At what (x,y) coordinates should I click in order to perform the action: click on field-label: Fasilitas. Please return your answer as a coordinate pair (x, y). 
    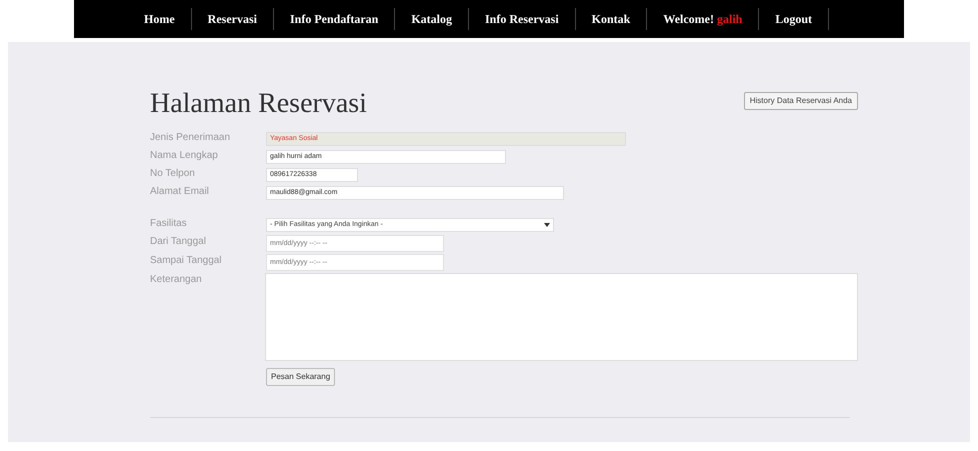
    Looking at the image, I should click on (169, 224).